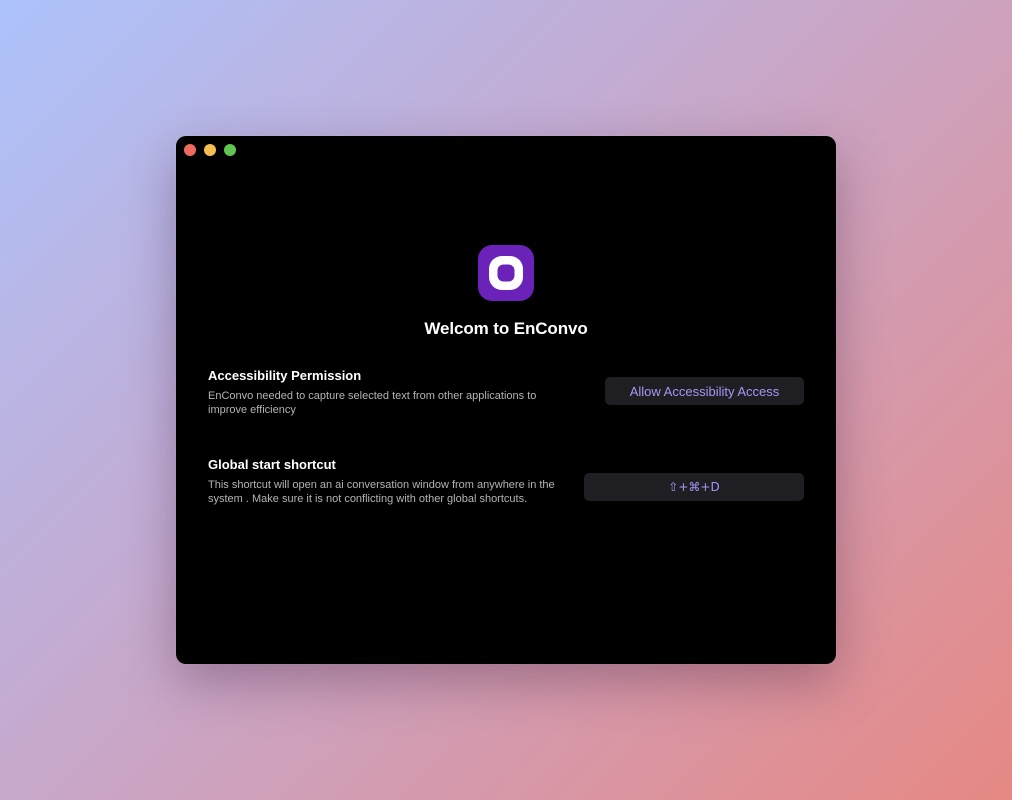 This screenshot has height=800, width=1012. Describe the element at coordinates (285, 375) in the screenshot. I see `accessibility-title: Accessibility Permission` at that location.